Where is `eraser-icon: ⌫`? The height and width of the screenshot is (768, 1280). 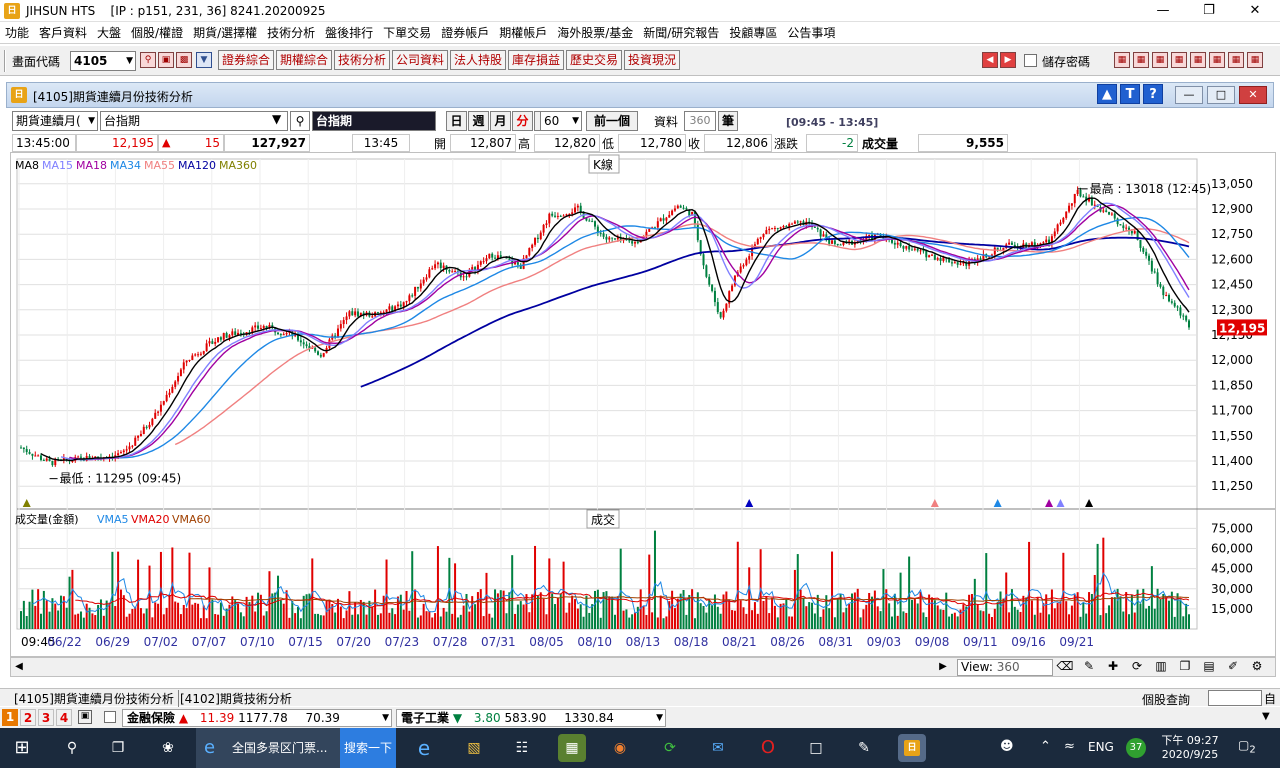 eraser-icon: ⌫ is located at coordinates (1065, 667).